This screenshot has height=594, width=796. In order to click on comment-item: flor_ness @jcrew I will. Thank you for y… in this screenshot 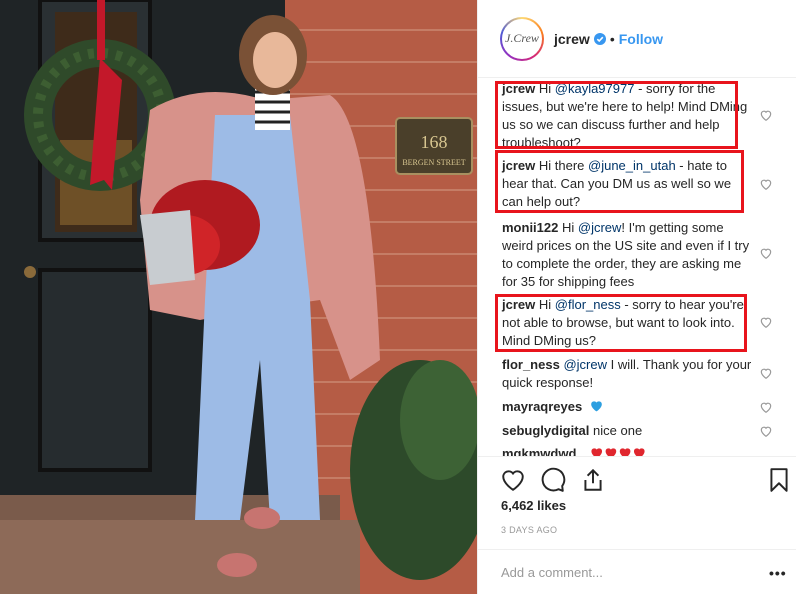, I will do `click(628, 374)`.